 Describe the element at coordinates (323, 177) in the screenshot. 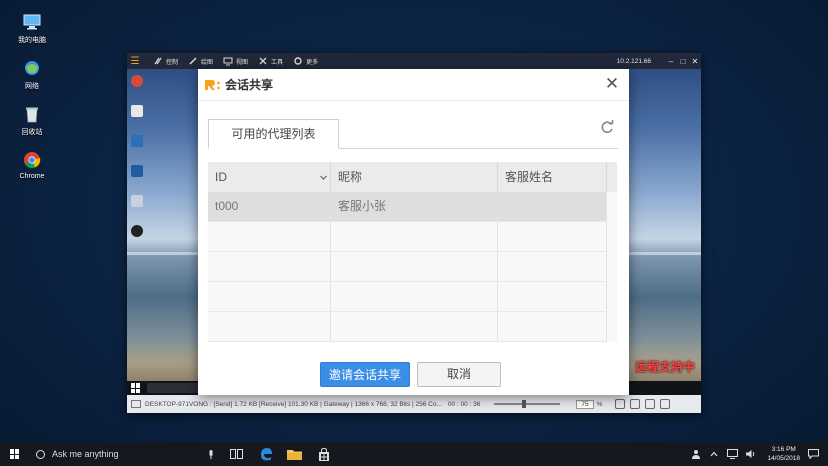

I see `chevron-down-icon` at that location.